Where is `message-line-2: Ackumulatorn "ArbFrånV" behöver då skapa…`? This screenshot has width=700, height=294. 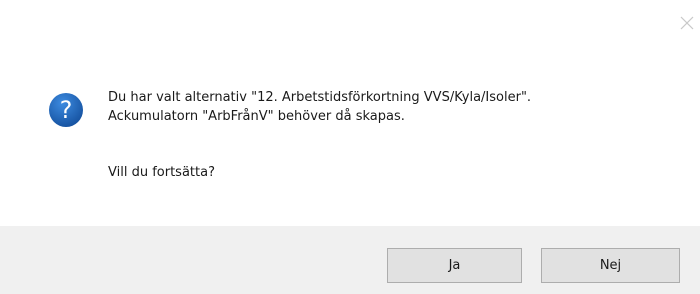
message-line-2: Ackumulatorn "ArbFrånV" behöver då skapa… is located at coordinates (256, 116).